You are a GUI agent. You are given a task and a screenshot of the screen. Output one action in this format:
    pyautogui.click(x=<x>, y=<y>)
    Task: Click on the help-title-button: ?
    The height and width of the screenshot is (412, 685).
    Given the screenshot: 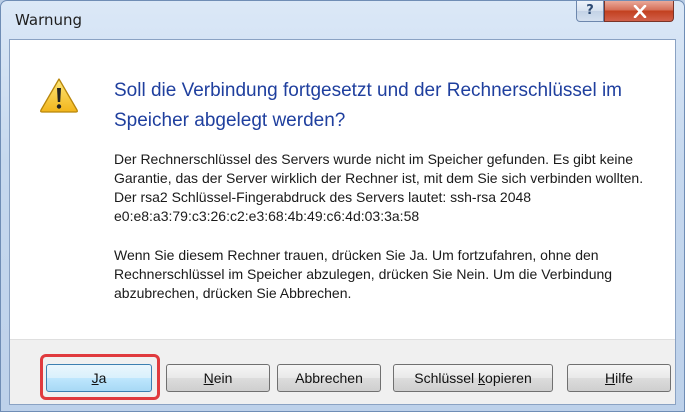 What is the action you would take?
    pyautogui.click(x=590, y=11)
    